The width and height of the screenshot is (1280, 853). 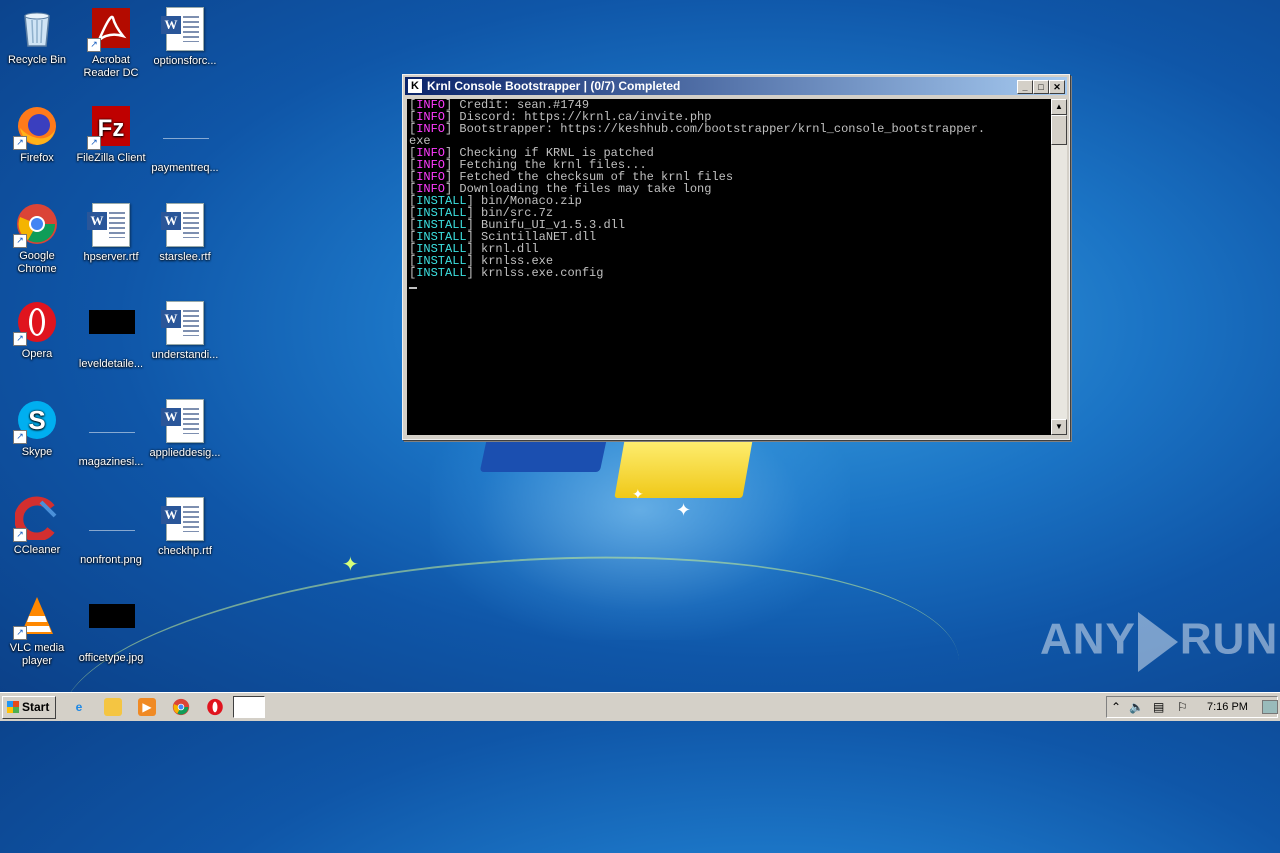 I want to click on opera-icon, so click(x=215, y=707).